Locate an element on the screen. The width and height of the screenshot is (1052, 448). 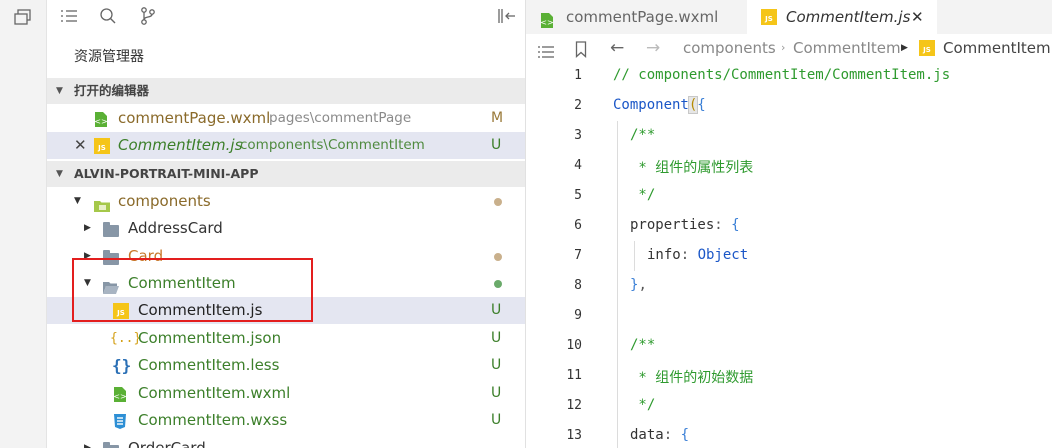
line-number: 5 is located at coordinates (578, 195).